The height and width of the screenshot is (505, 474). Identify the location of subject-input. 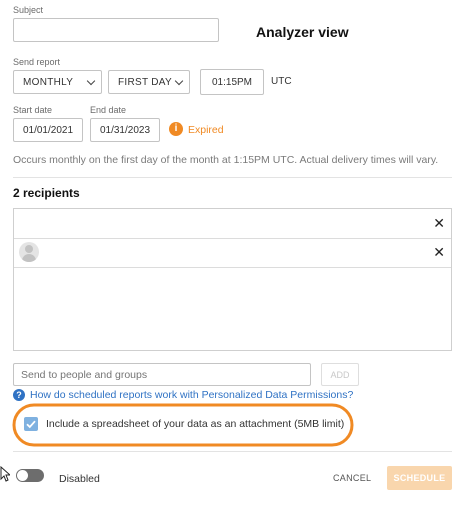
(116, 30).